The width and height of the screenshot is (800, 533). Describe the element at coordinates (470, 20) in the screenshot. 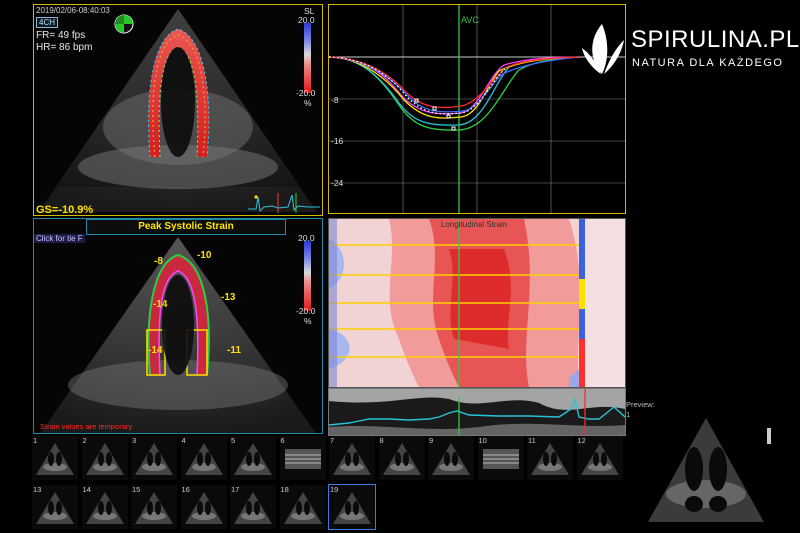

I see `avc-label: AVC` at that location.